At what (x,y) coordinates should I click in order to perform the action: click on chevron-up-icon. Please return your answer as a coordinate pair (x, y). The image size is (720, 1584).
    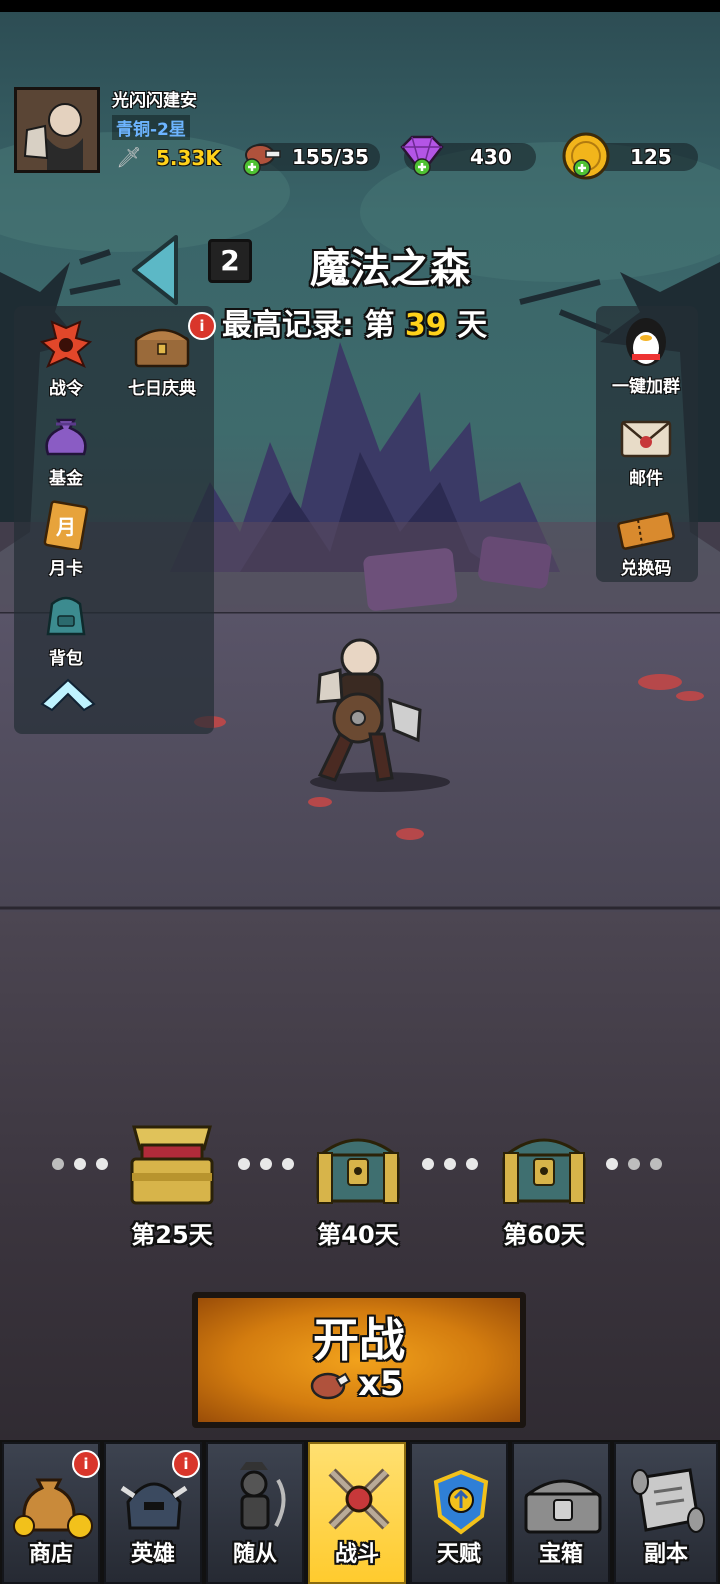
    Looking at the image, I should click on (68, 695).